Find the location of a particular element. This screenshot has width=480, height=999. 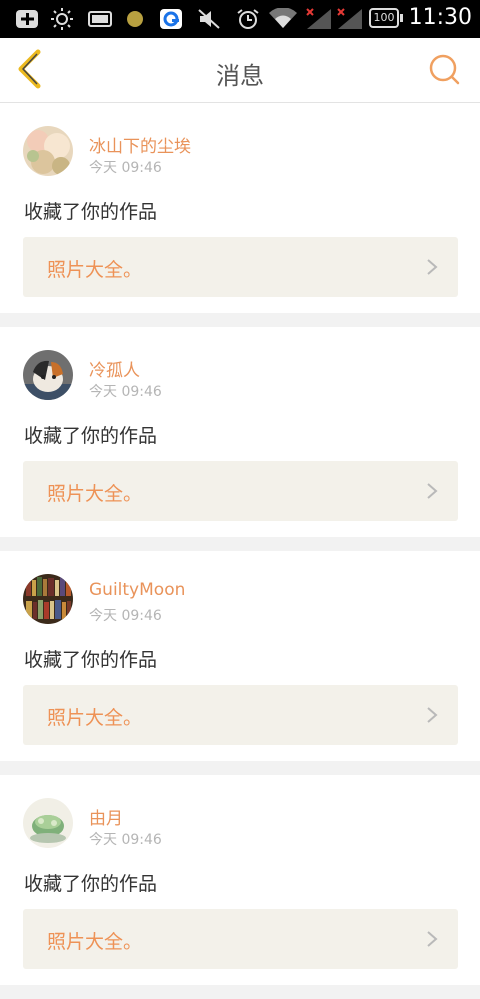

wifi-icon is located at coordinates (283, 18).